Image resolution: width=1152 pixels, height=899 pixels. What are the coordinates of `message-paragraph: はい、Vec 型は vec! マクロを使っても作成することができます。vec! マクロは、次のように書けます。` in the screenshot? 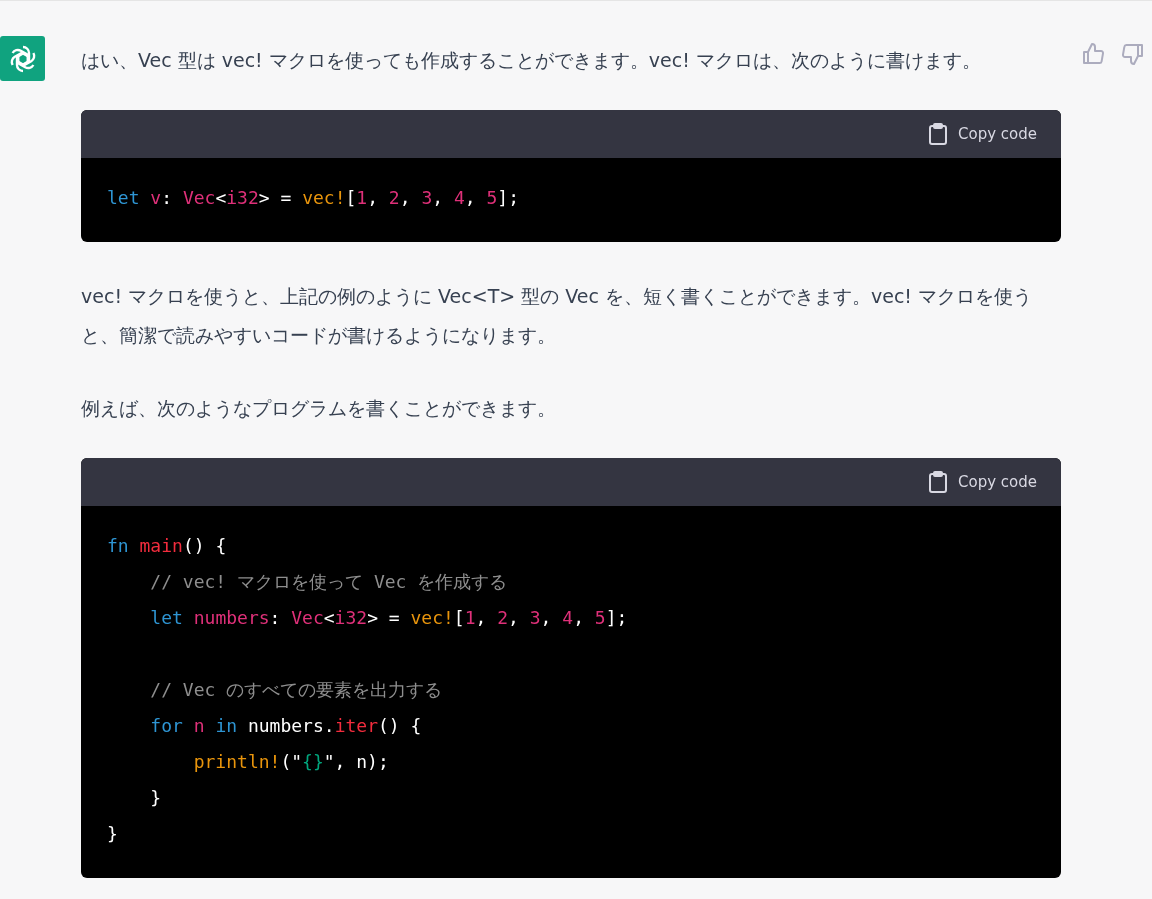 It's located at (531, 60).